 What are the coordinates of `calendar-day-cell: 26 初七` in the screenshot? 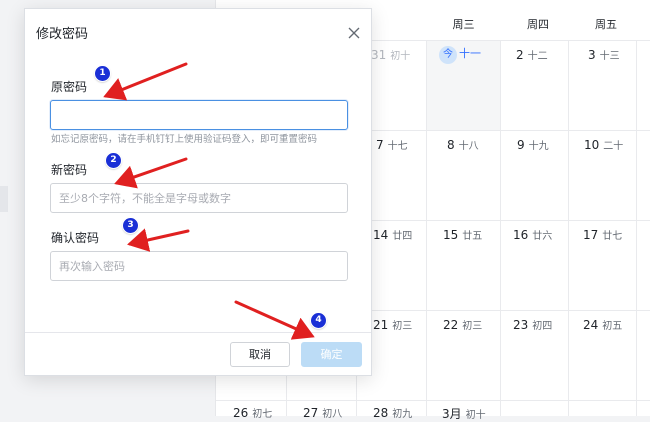 It's located at (252, 412).